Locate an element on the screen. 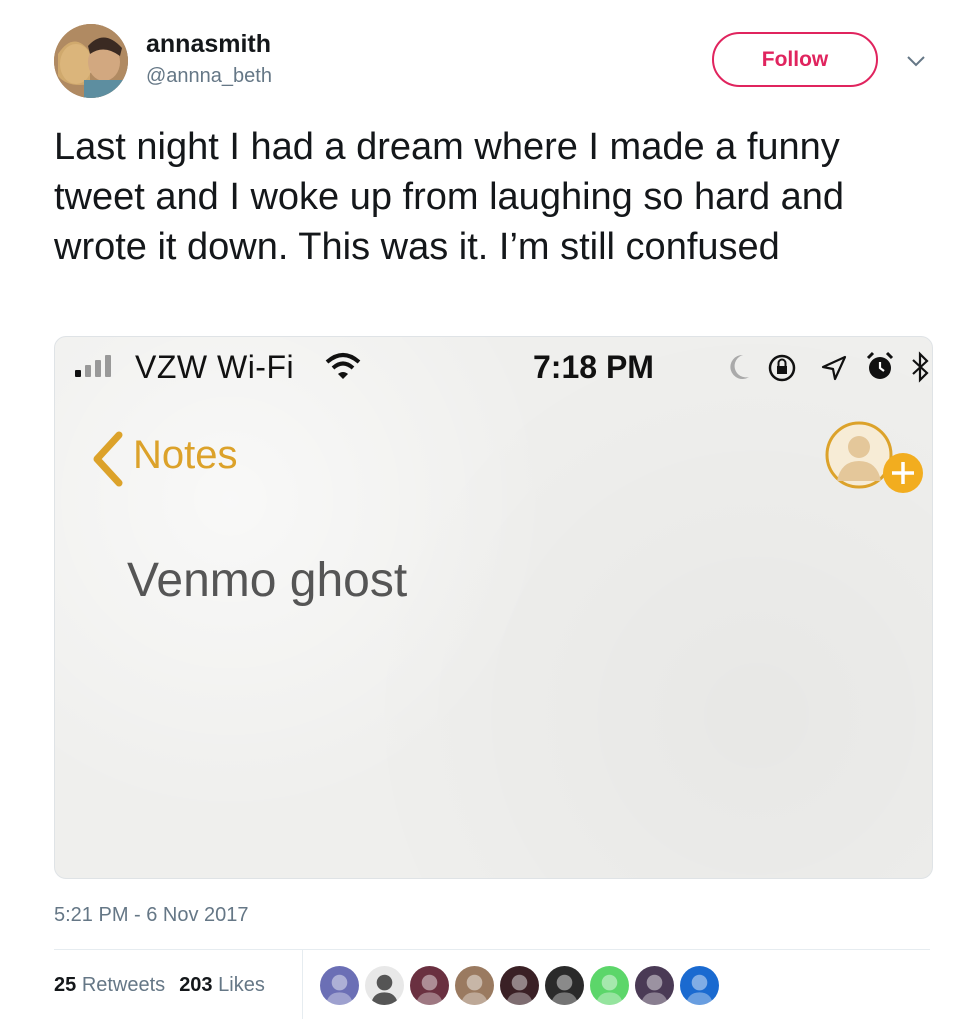  follow-button: Follow is located at coordinates (795, 59).